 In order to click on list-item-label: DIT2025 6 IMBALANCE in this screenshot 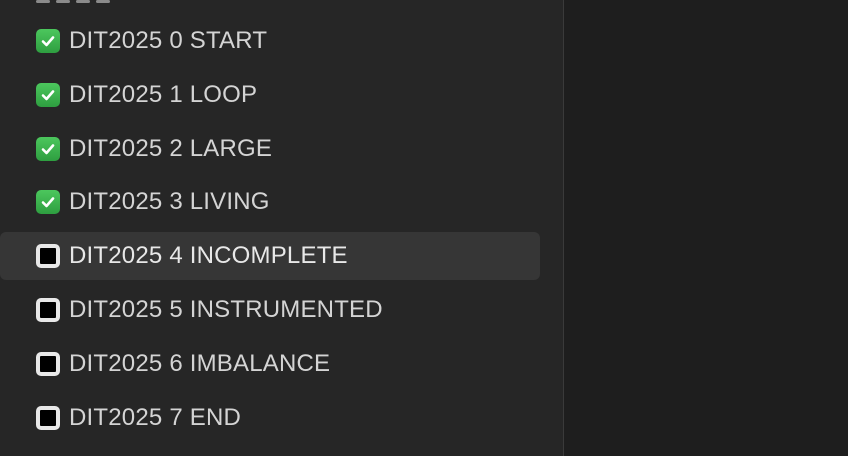, I will do `click(200, 363)`.